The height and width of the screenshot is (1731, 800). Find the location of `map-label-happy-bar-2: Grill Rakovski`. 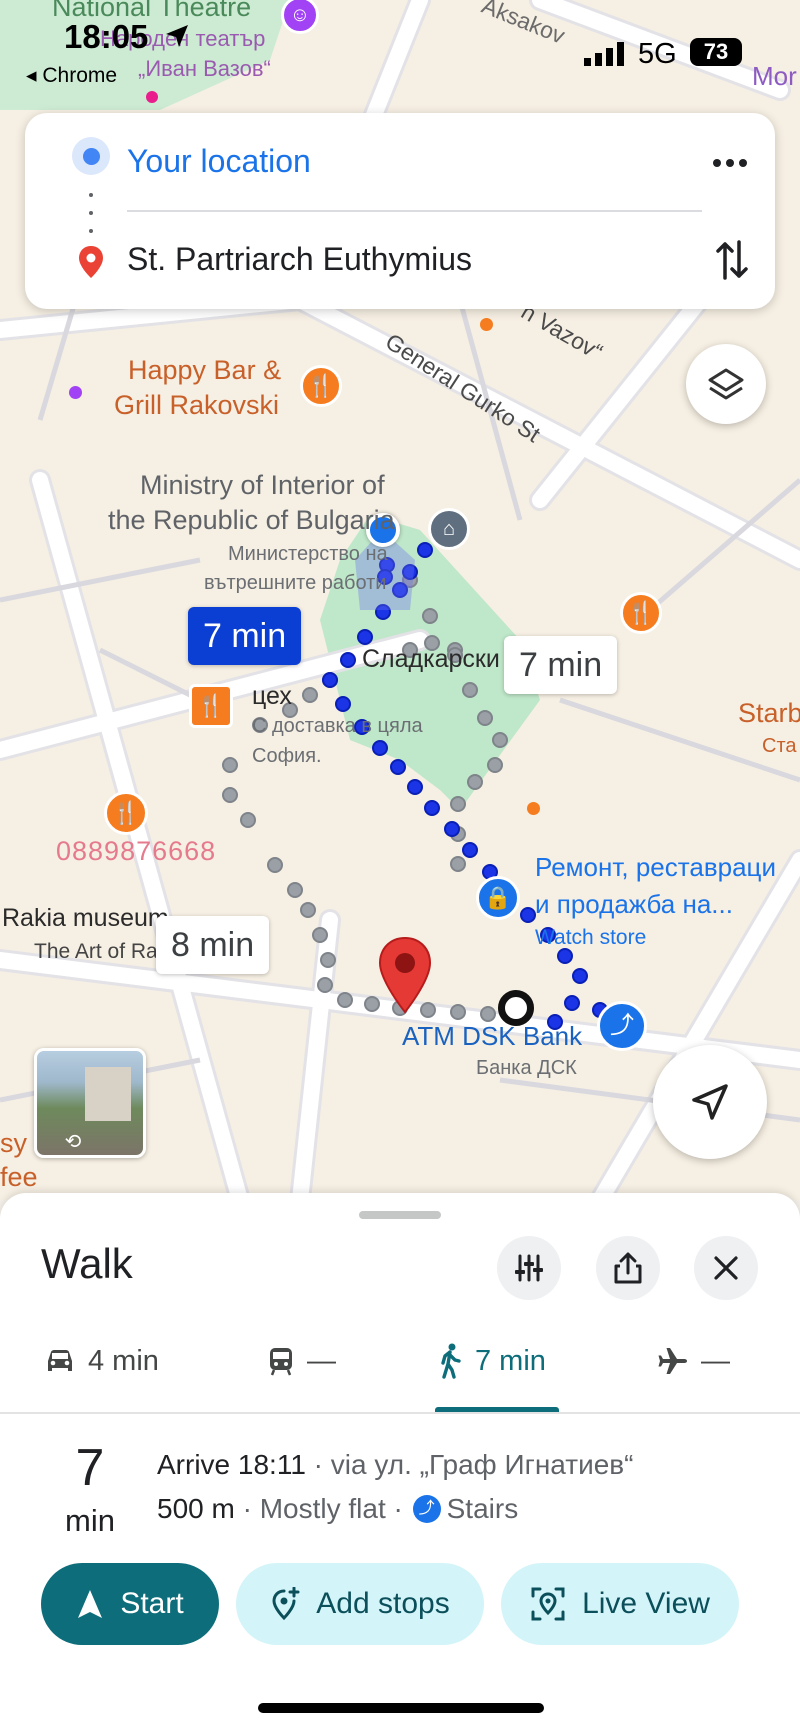

map-label-happy-bar-2: Grill Rakovski is located at coordinates (196, 405).